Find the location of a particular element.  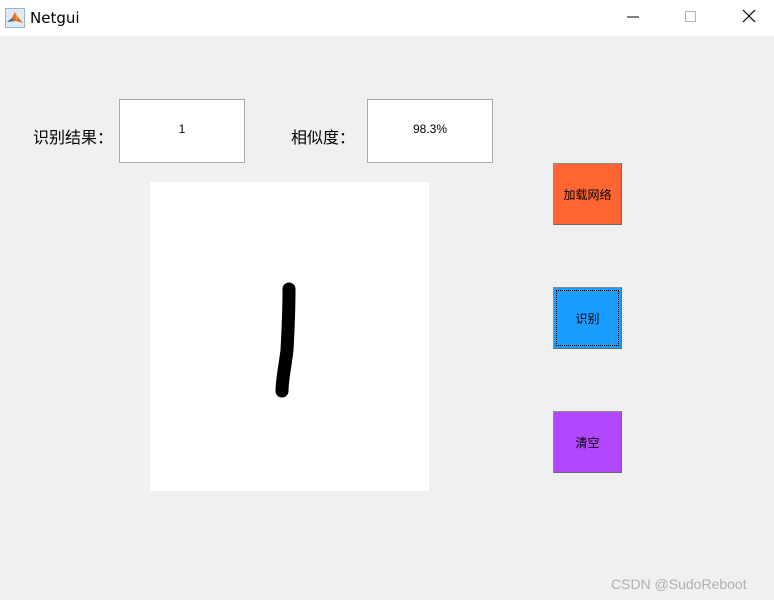

minimize-icon is located at coordinates (633, 17).